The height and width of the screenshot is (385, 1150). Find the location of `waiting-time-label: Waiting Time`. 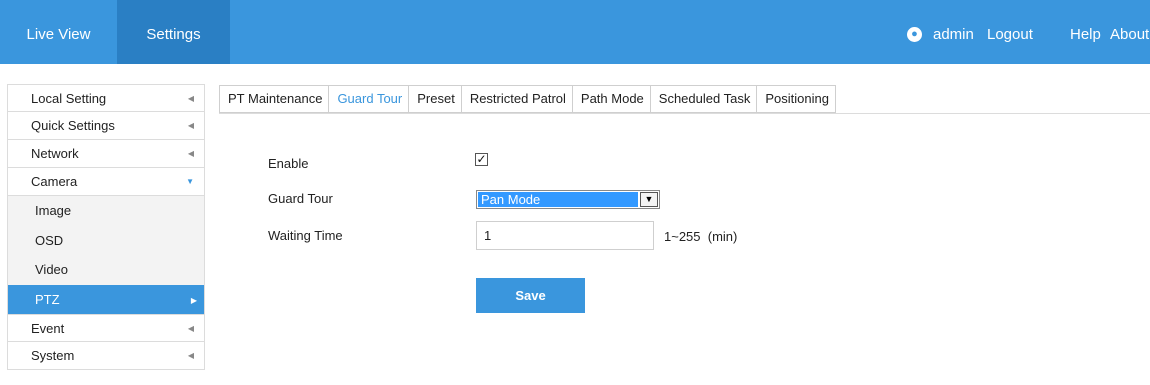

waiting-time-label: Waiting Time is located at coordinates (305, 235).